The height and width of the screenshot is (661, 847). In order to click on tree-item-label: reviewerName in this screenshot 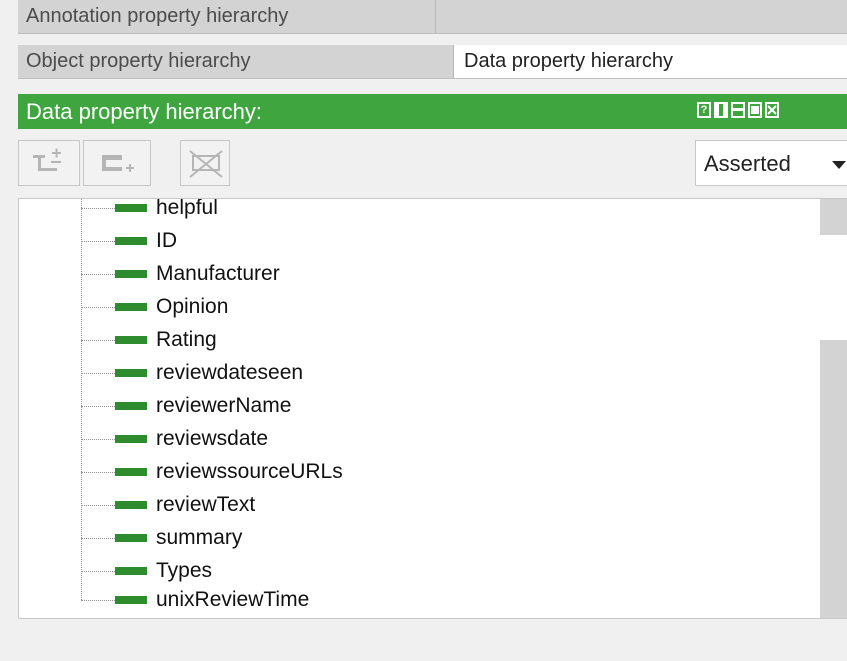, I will do `click(224, 405)`.